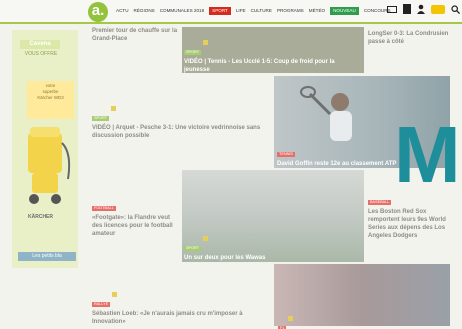 The width and height of the screenshot is (462, 329). I want to click on brand-letter-overlay: M, so click(427, 154).